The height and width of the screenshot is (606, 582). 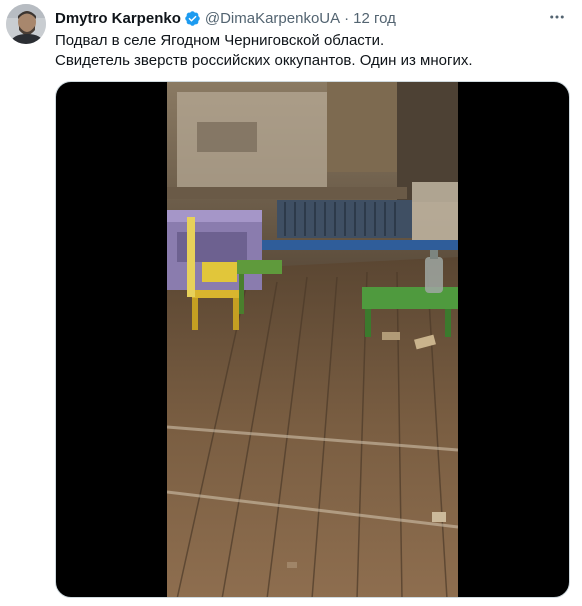 What do you see at coordinates (374, 18) in the screenshot?
I see `timestamp: 12 год` at bounding box center [374, 18].